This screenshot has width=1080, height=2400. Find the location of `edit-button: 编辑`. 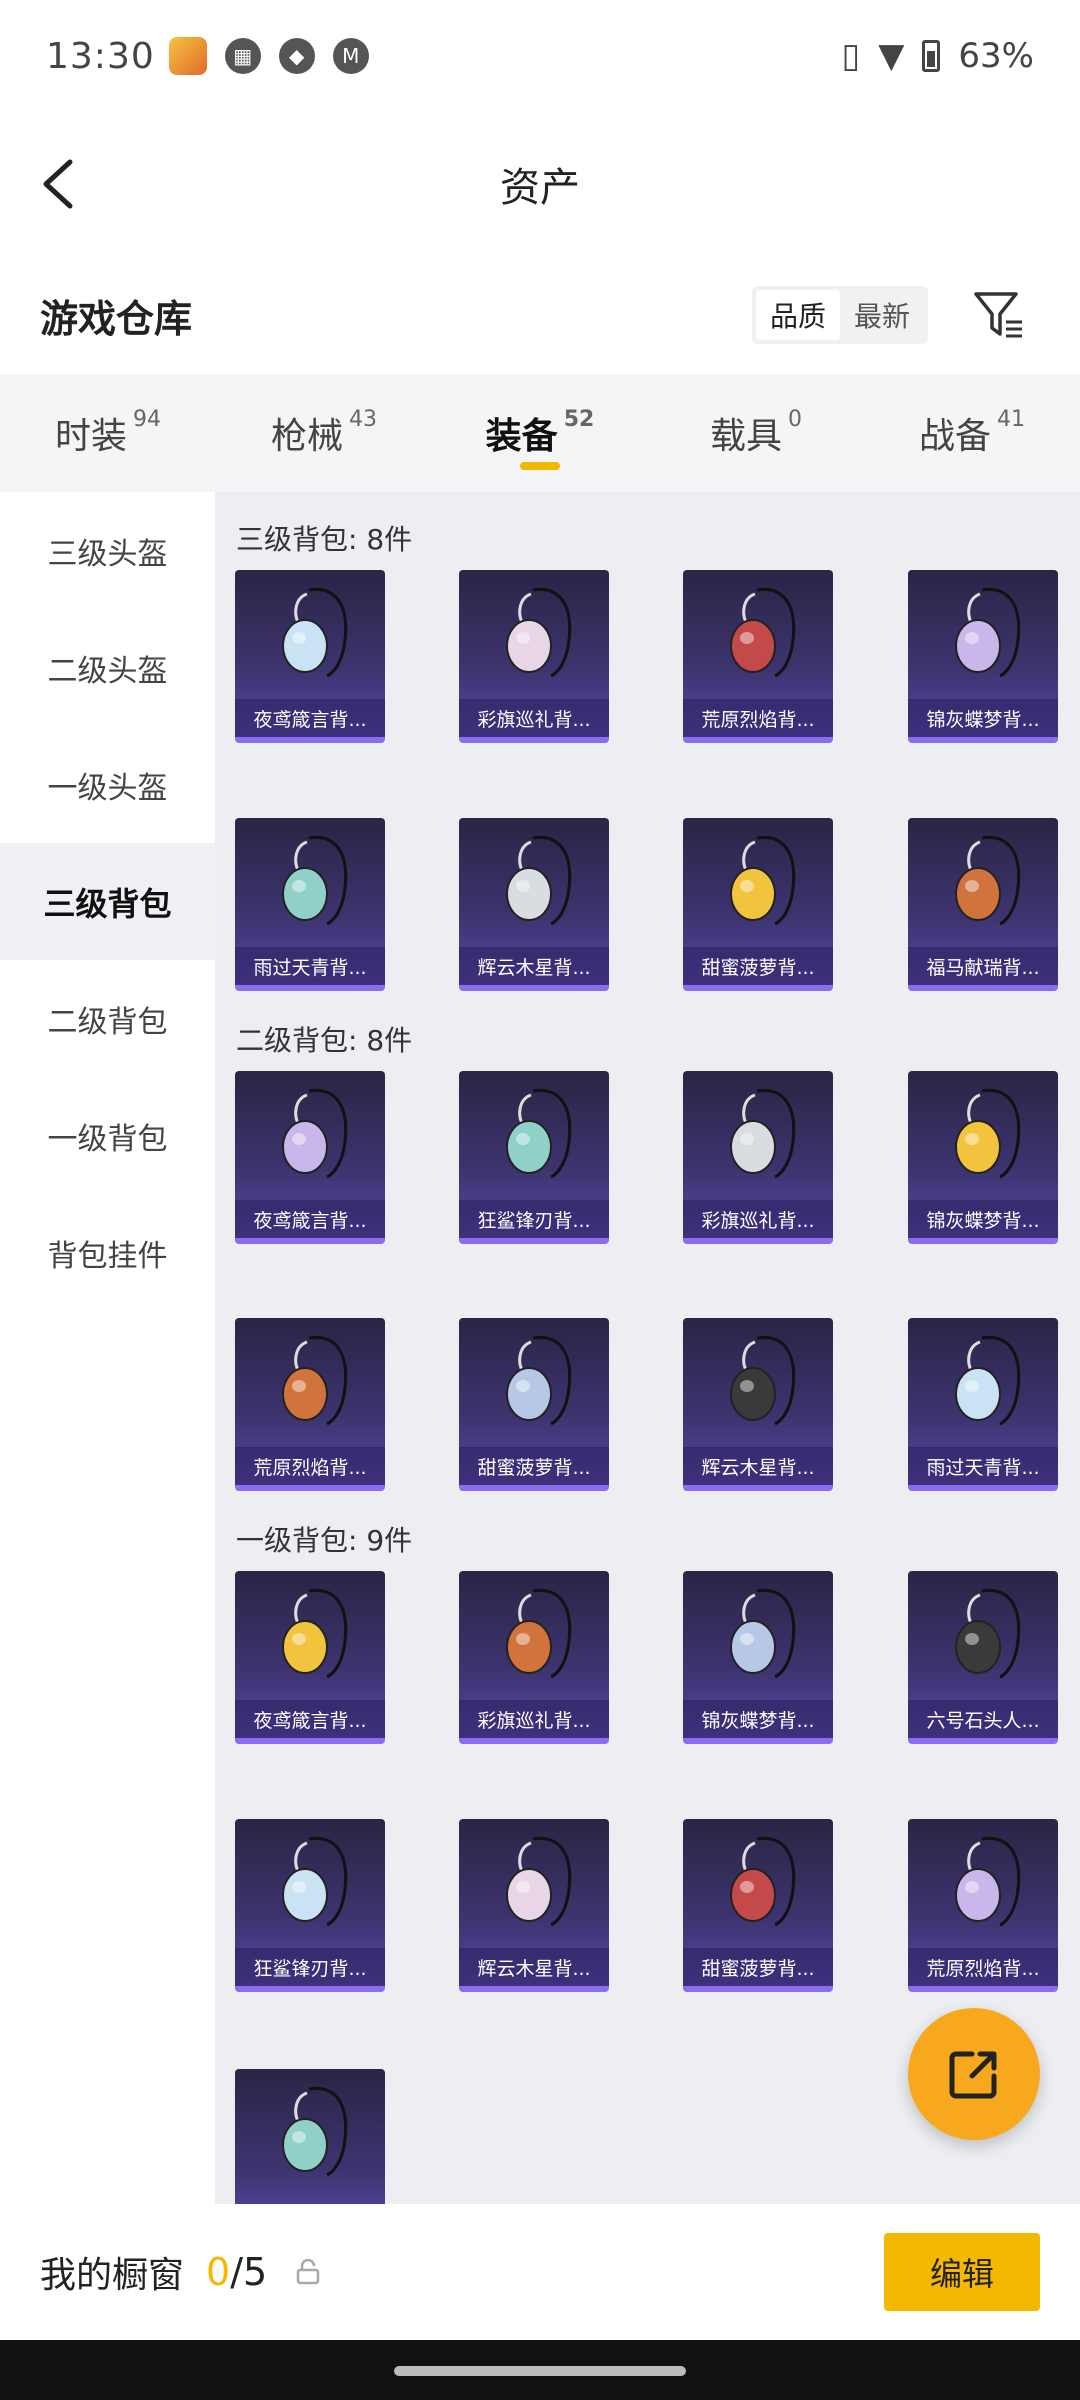

edit-button: 编辑 is located at coordinates (962, 2272).